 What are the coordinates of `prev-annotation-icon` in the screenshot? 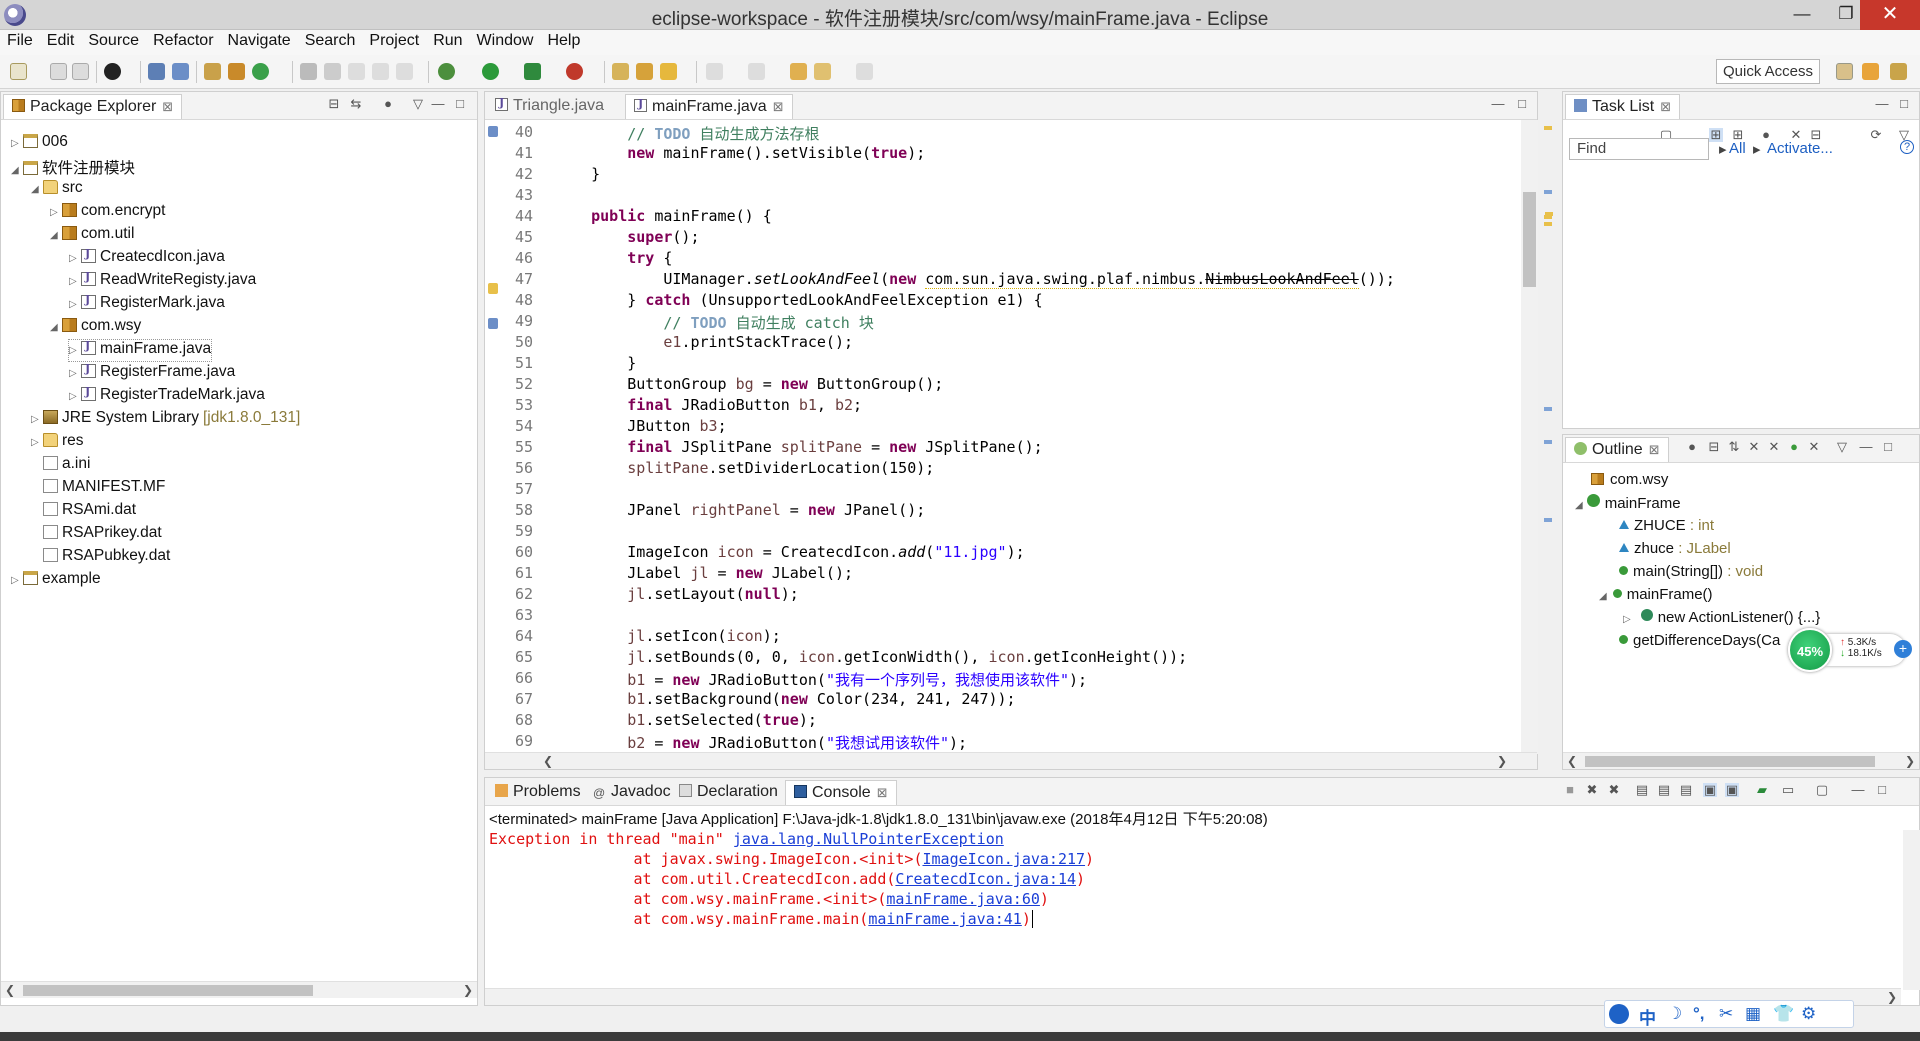 It's located at (756, 71).